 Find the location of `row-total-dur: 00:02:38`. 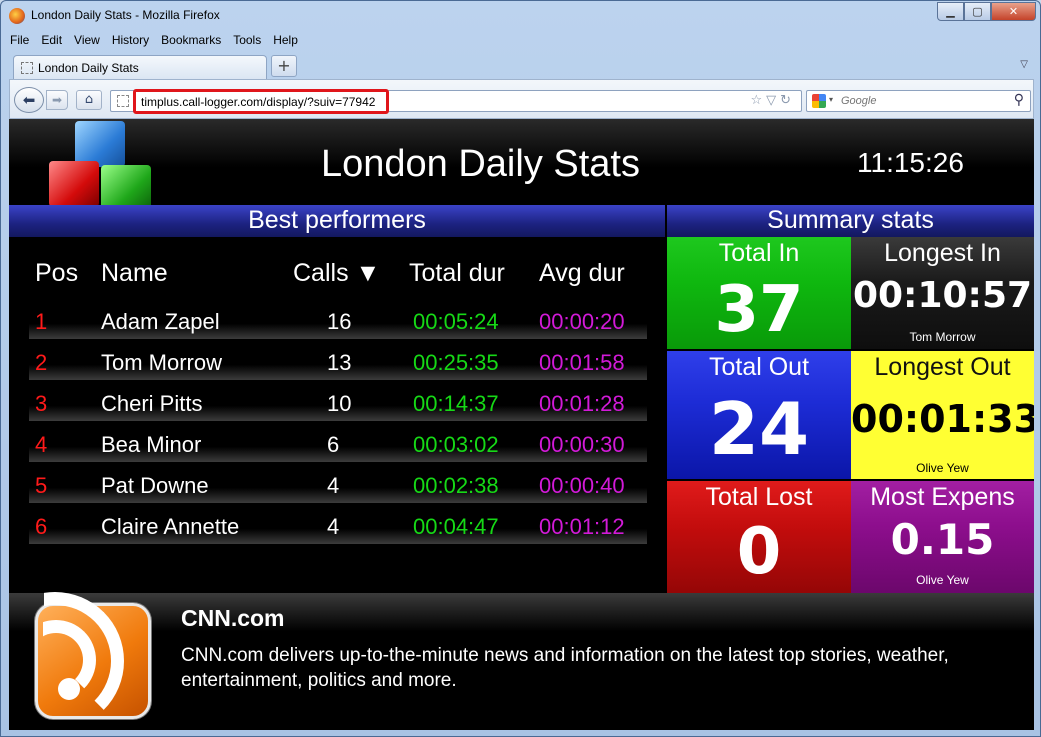

row-total-dur: 00:02:38 is located at coordinates (456, 485).